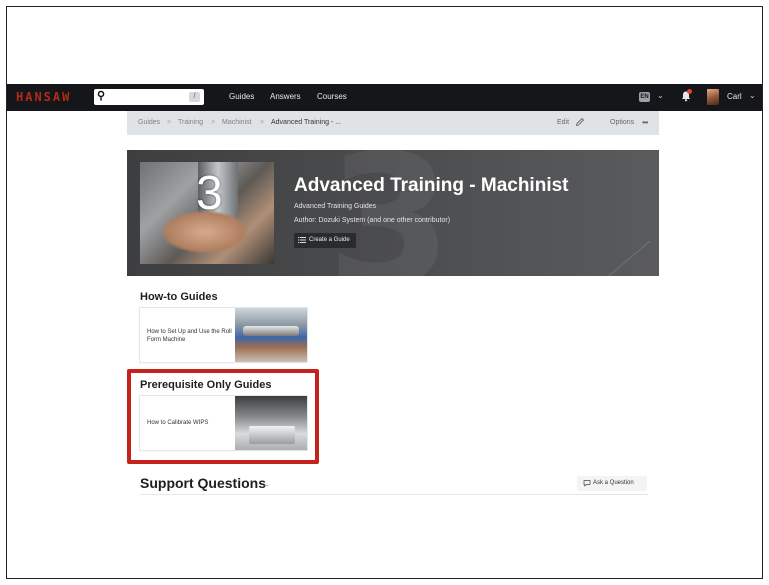 The height and width of the screenshot is (585, 769). I want to click on divider, so click(394, 494).